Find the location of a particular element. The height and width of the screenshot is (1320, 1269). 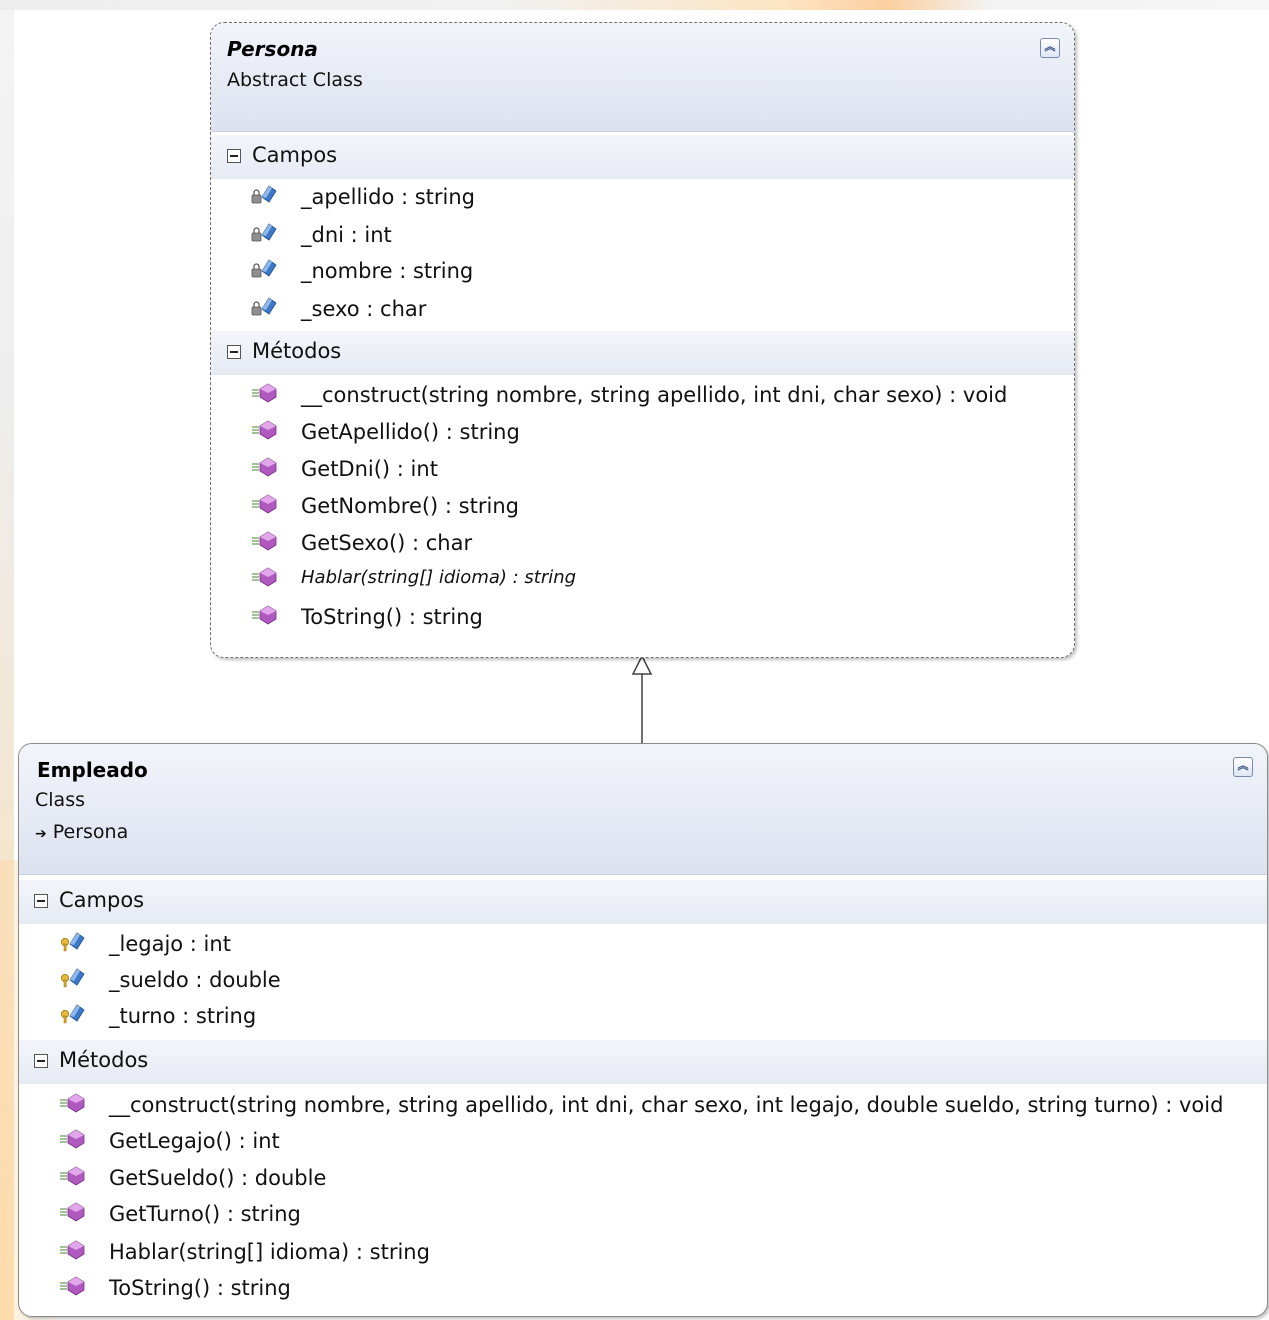

field-item: _sexo : char is located at coordinates (363, 309).